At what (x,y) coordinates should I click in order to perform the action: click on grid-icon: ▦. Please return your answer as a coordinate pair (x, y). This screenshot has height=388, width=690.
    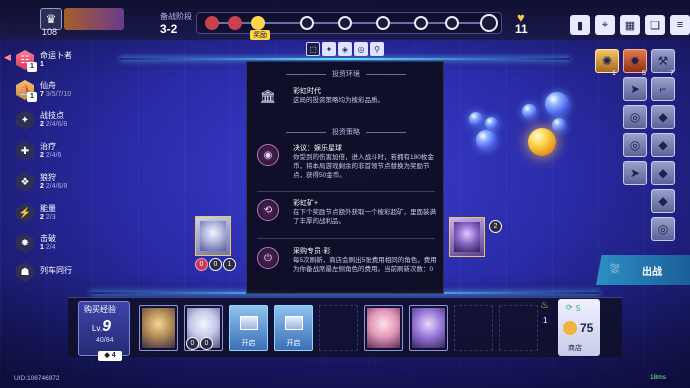
    Looking at the image, I should click on (630, 25).